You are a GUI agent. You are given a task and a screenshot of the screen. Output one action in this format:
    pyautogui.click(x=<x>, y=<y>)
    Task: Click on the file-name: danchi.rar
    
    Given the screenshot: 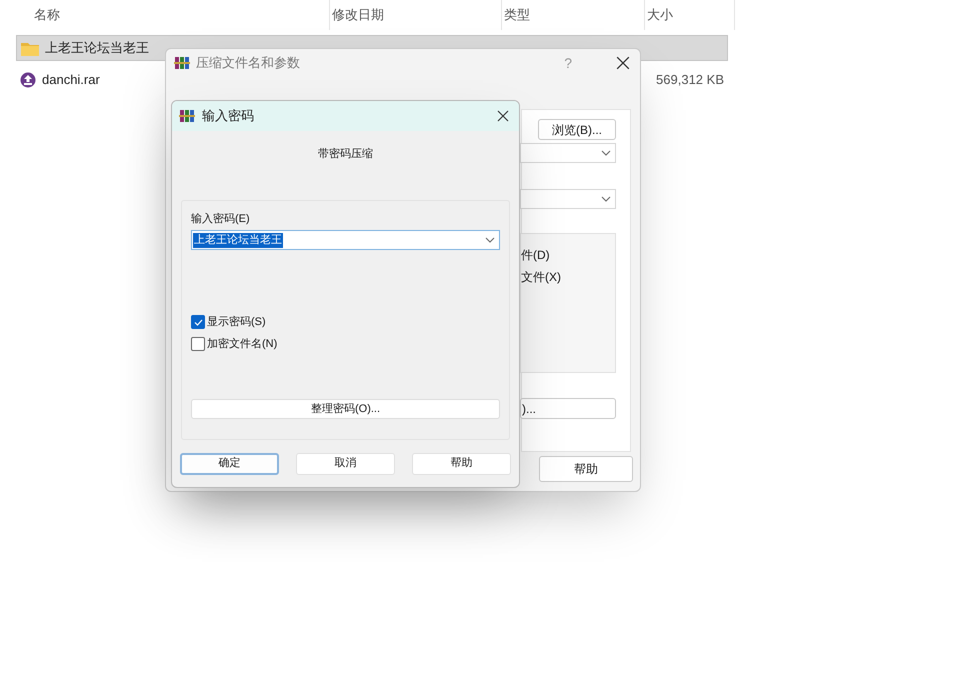 What is the action you would take?
    pyautogui.click(x=71, y=80)
    